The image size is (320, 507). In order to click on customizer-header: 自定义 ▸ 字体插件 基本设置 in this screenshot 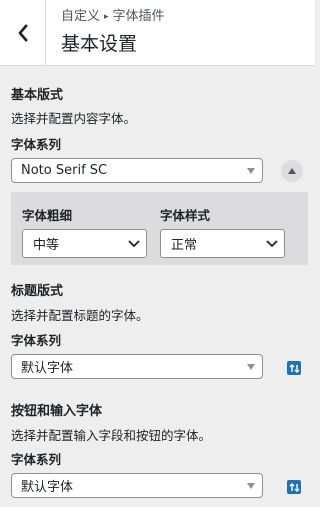, I will do `click(157, 33)`.